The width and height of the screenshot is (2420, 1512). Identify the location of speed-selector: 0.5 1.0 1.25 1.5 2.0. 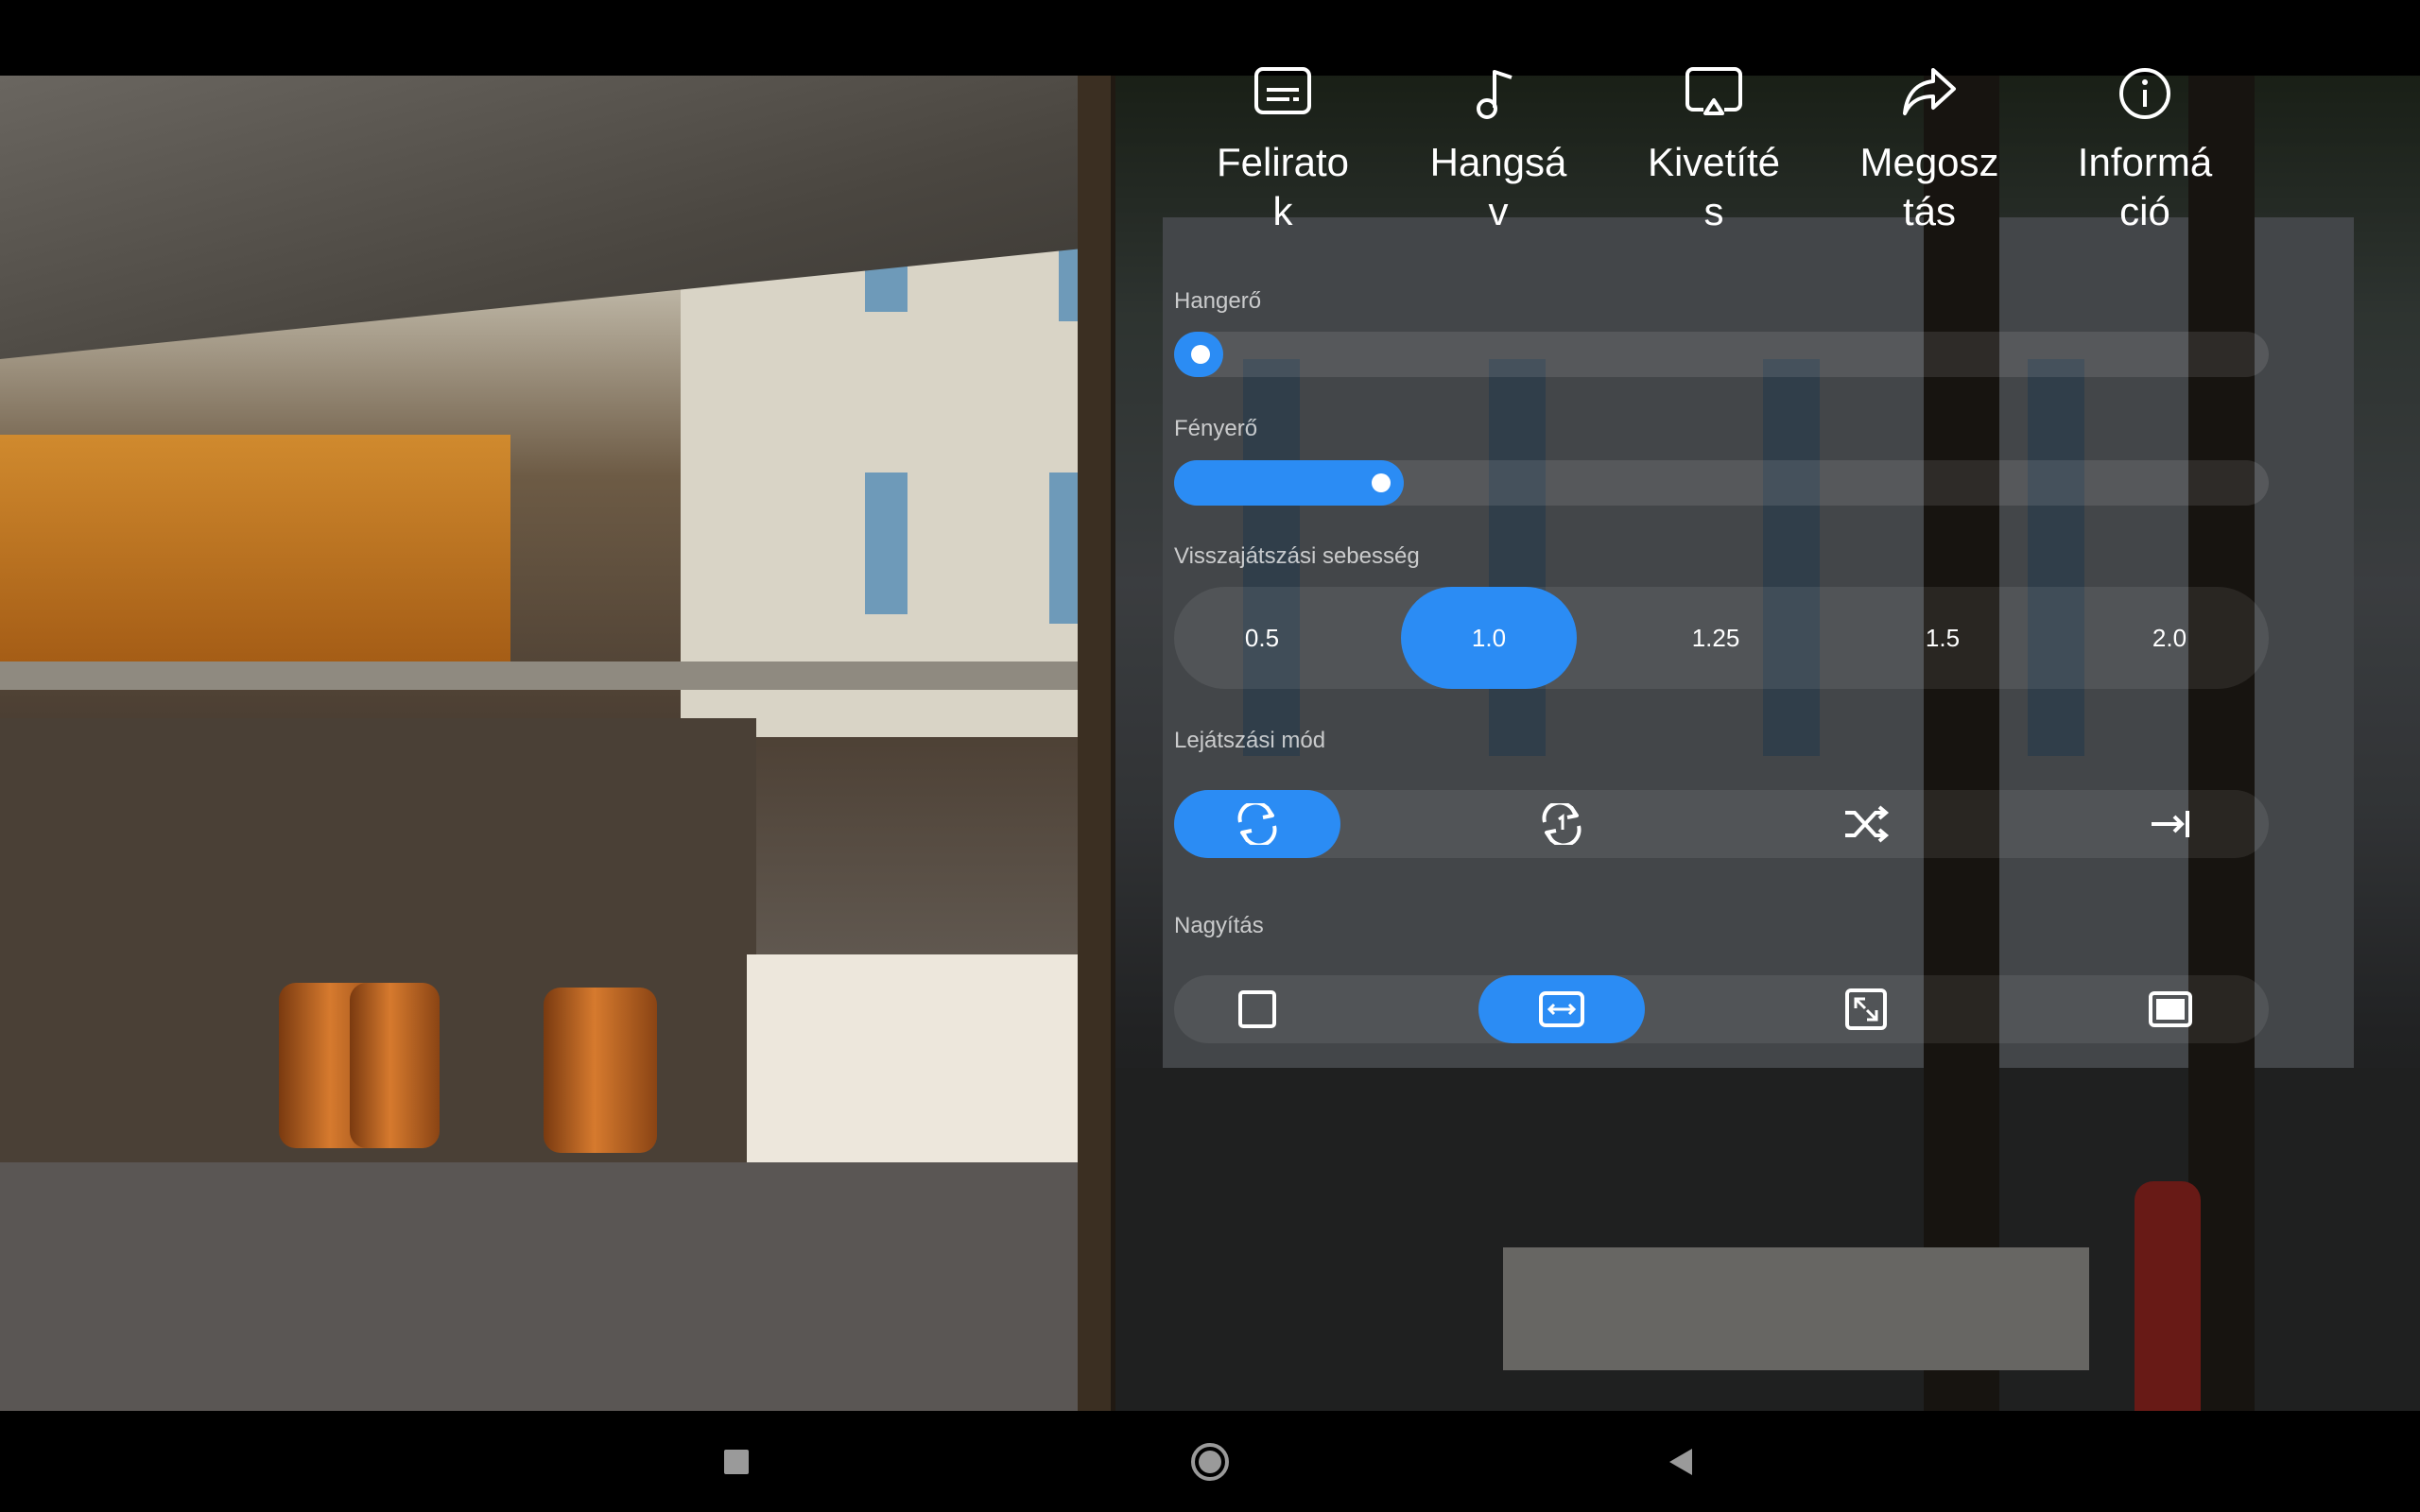
(1722, 638).